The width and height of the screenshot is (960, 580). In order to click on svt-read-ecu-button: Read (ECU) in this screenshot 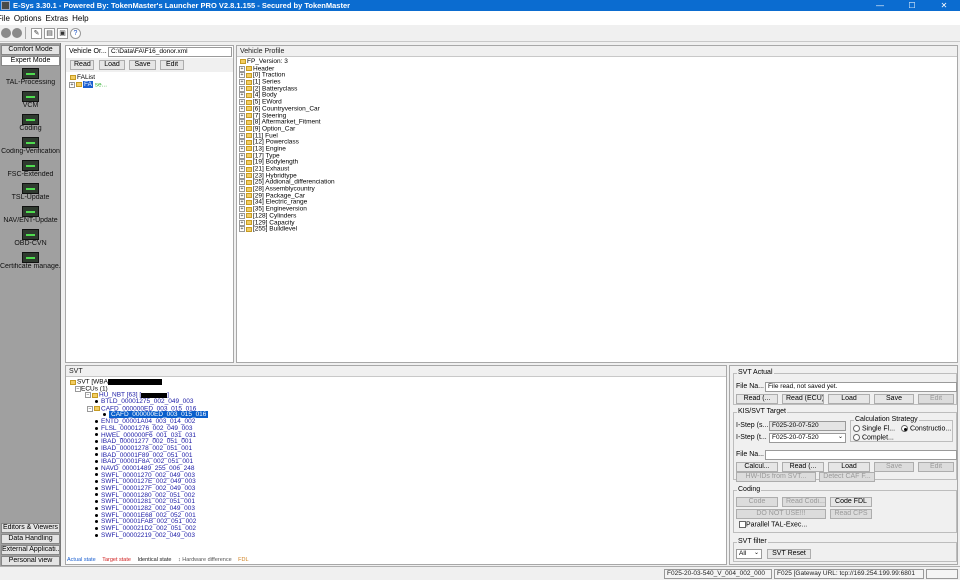, I will do `click(803, 399)`.